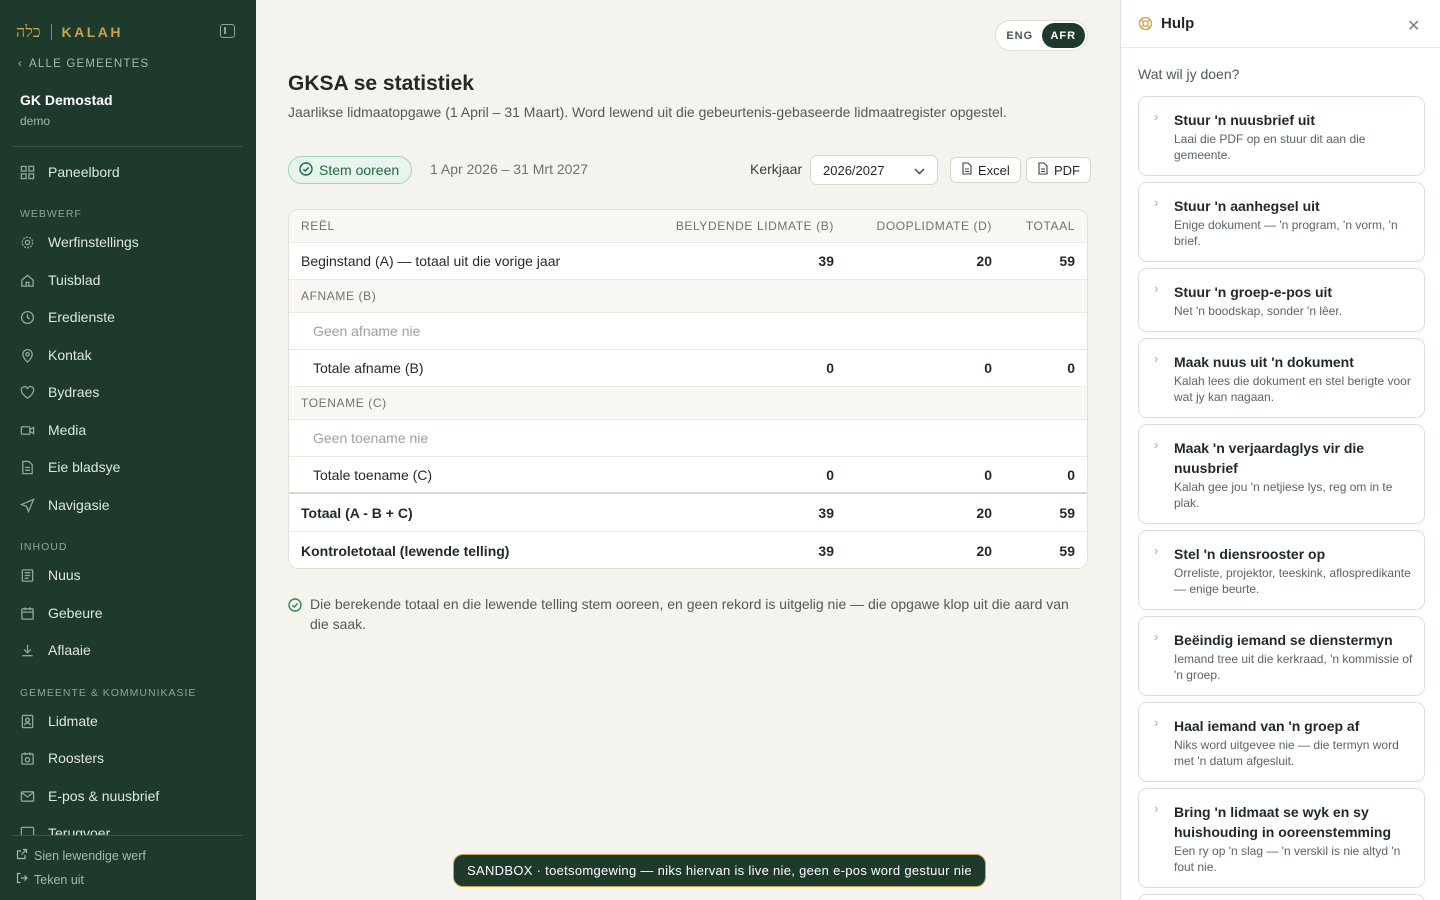  What do you see at coordinates (127, 505) in the screenshot?
I see `sidebar-item-navigasie: Navigasie` at bounding box center [127, 505].